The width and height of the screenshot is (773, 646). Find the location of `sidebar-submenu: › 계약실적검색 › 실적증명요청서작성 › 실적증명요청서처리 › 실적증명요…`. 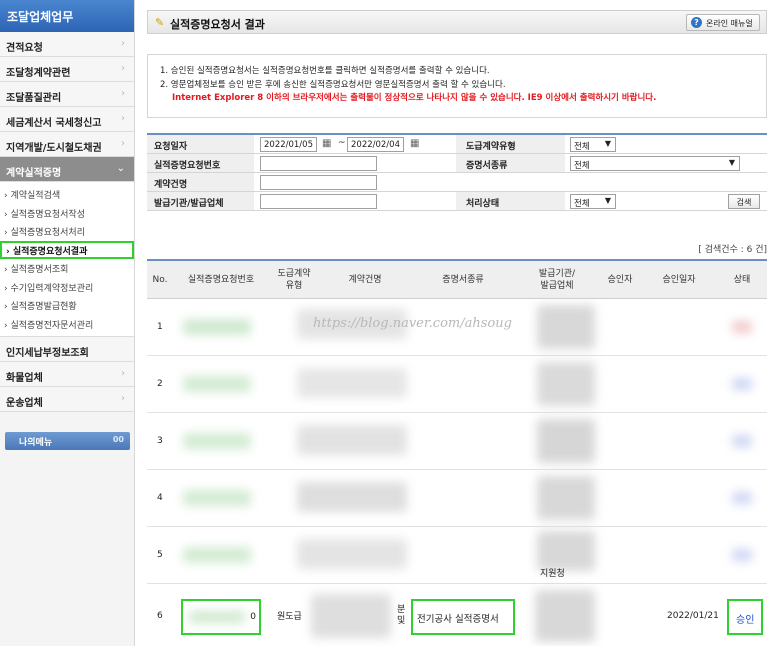

sidebar-submenu: › 계약실적검색 › 실적증명요청서작성 › 실적증명요청서처리 › 실적증명요… is located at coordinates (67, 259).